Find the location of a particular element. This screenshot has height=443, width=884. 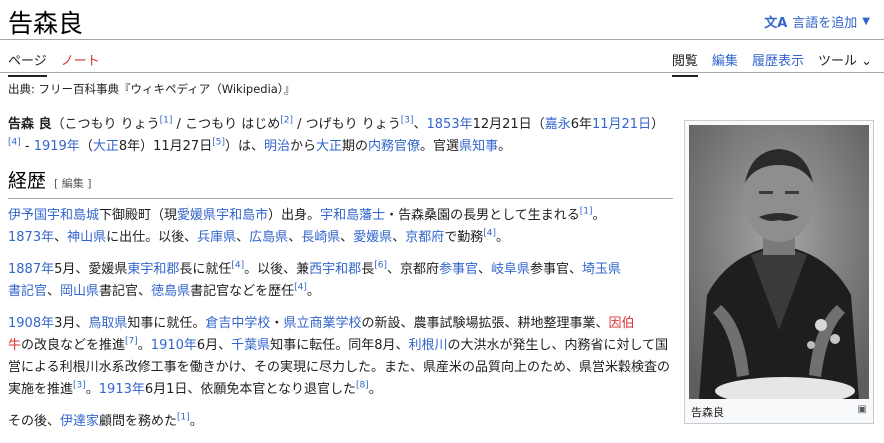

section-heading: 経歴 [ 編集 ] is located at coordinates (340, 184).